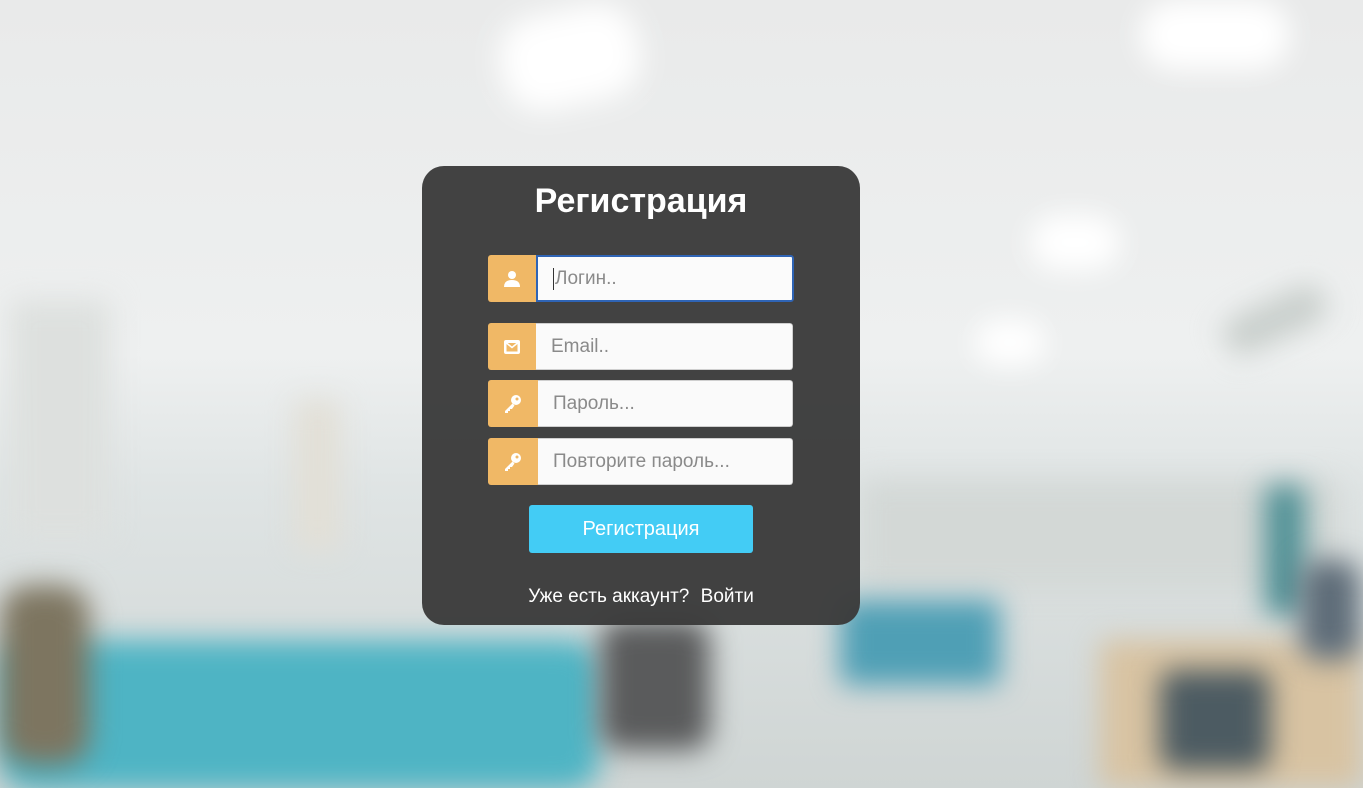 Image resolution: width=1363 pixels, height=788 pixels. Describe the element at coordinates (641, 201) in the screenshot. I see `page-title: Регистрация` at that location.